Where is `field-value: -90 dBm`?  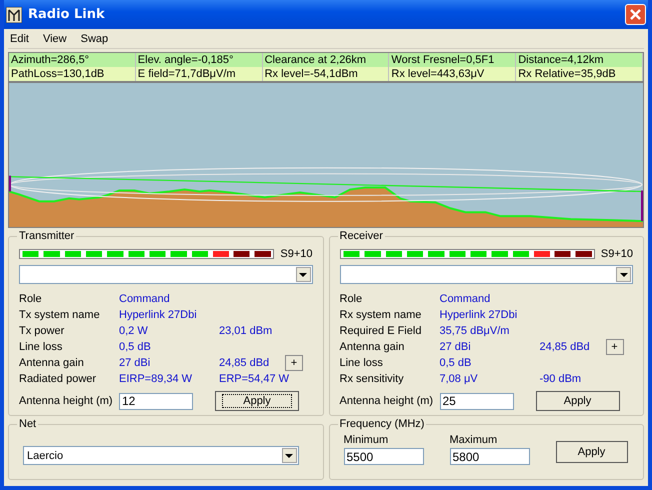
field-value: -90 dBm is located at coordinates (561, 379).